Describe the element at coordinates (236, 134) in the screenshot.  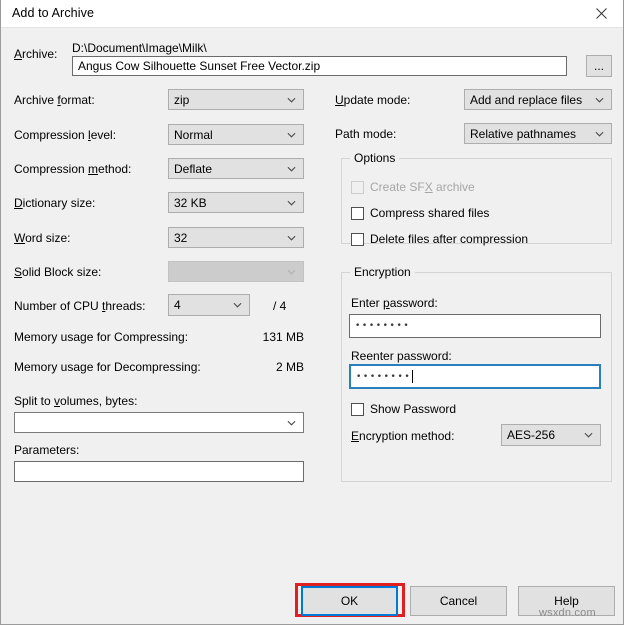
I see `compression-level-combo: Normal` at that location.